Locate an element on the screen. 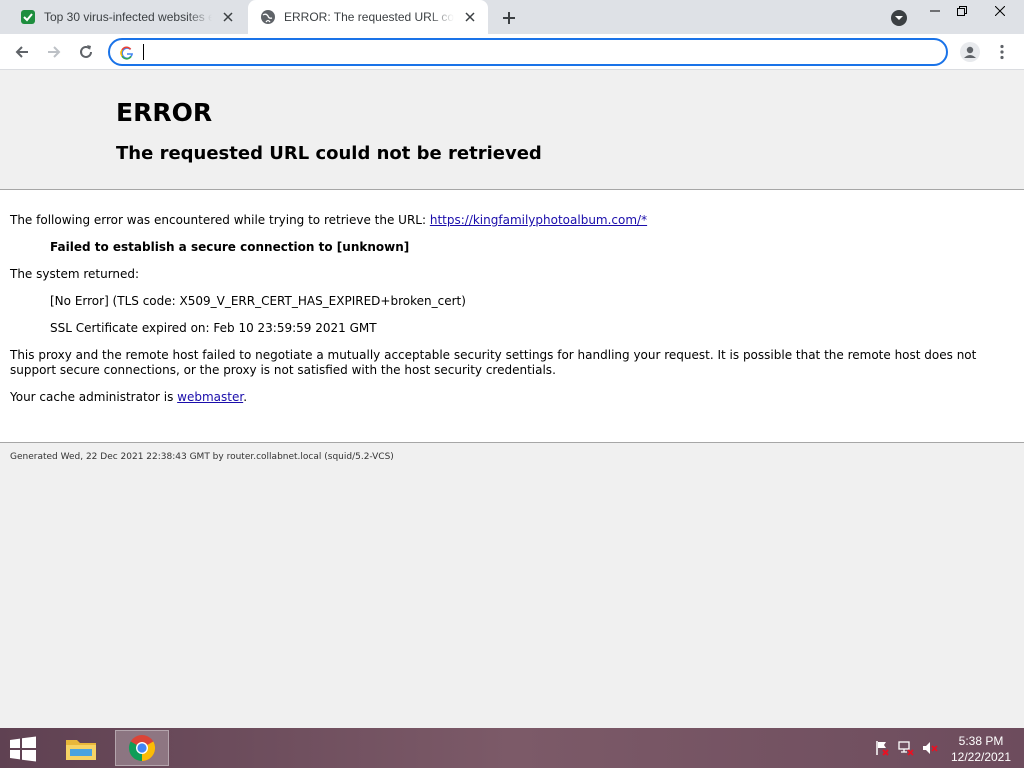 This screenshot has width=1024, height=768. back-arrow-icon is located at coordinates (21, 52).